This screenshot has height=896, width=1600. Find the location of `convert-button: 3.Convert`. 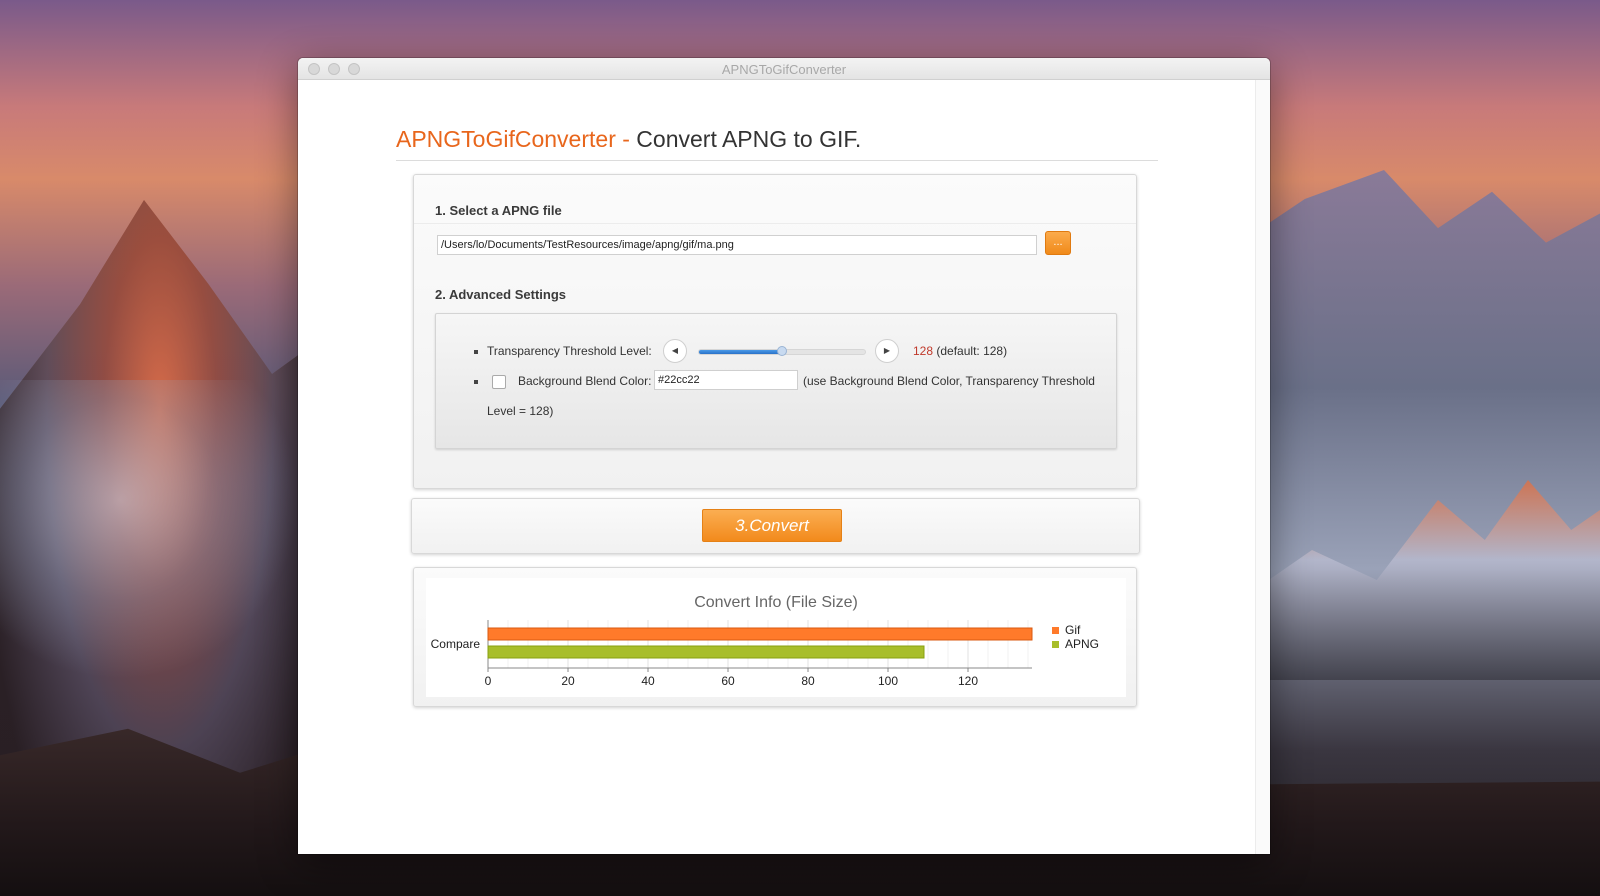

convert-button: 3.Convert is located at coordinates (772, 525).